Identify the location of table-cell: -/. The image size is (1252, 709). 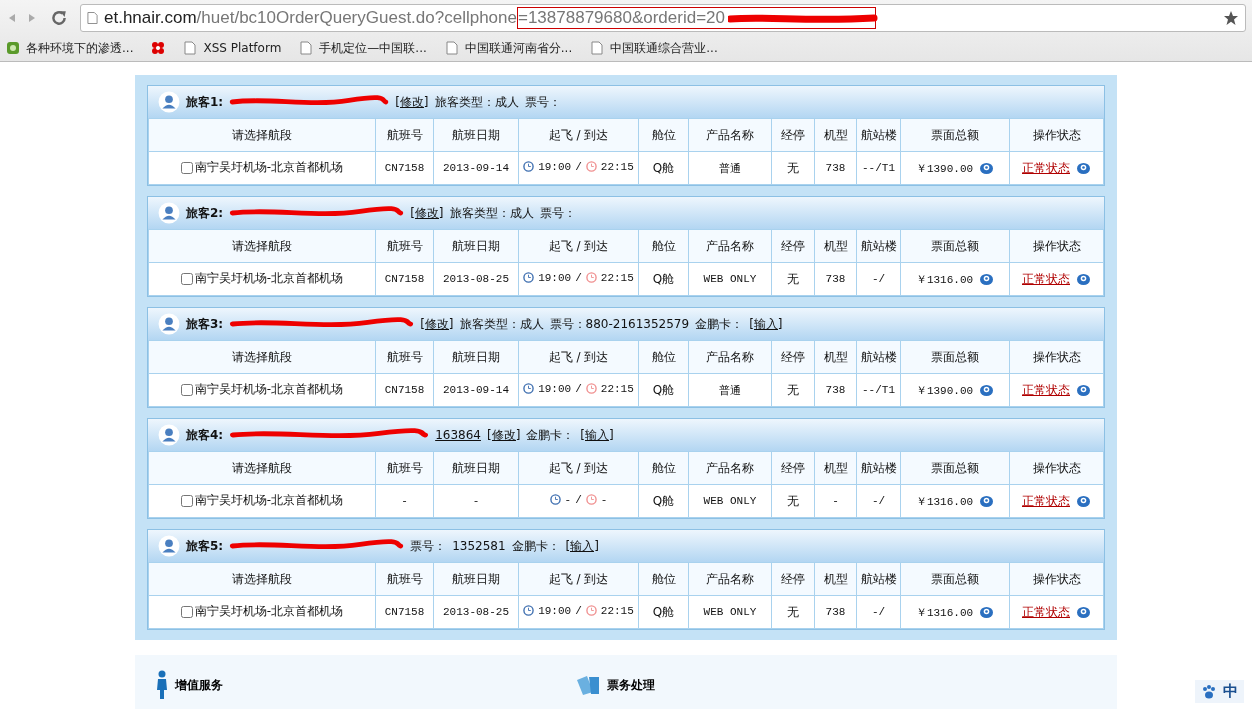
(878, 501).